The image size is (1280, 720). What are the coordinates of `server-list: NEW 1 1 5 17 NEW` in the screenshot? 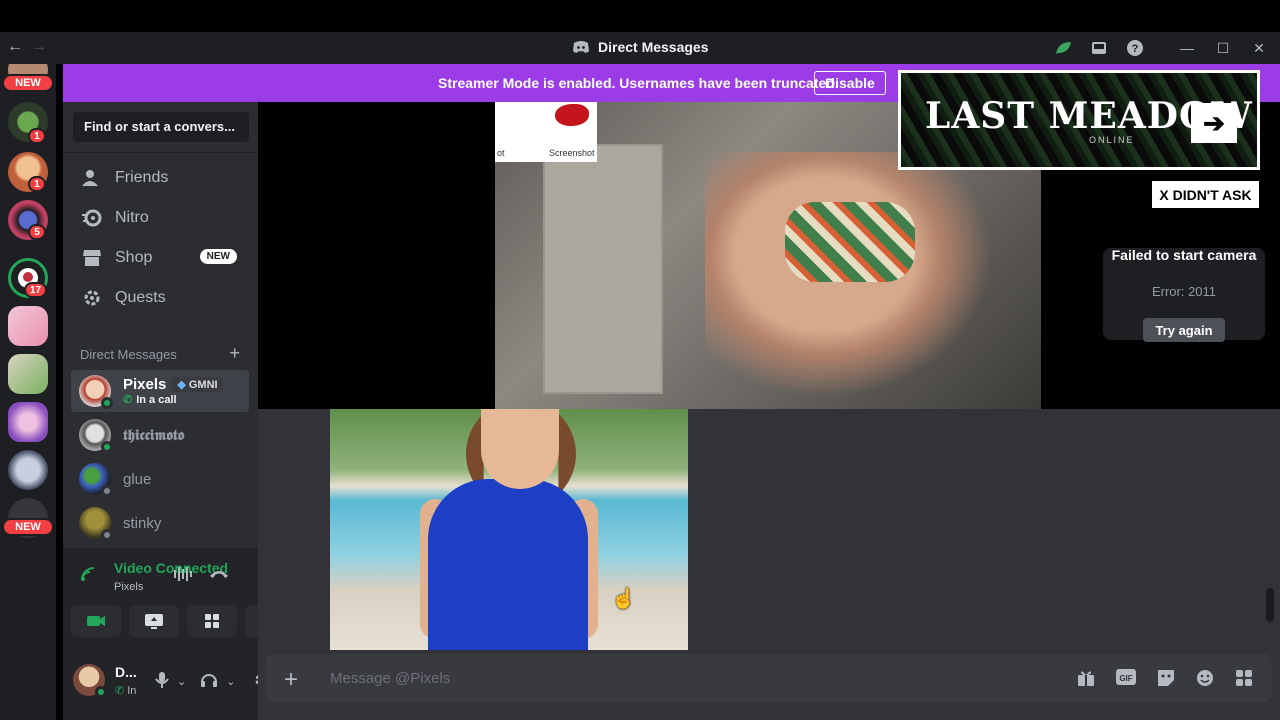 It's located at (28, 392).